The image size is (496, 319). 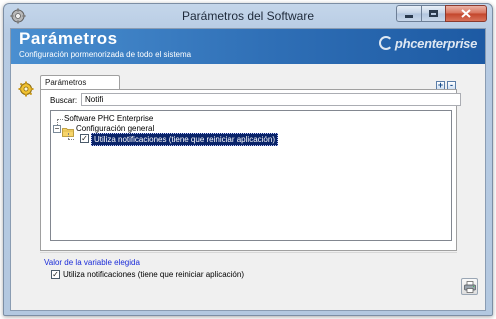 I want to click on close-button, so click(x=466, y=13).